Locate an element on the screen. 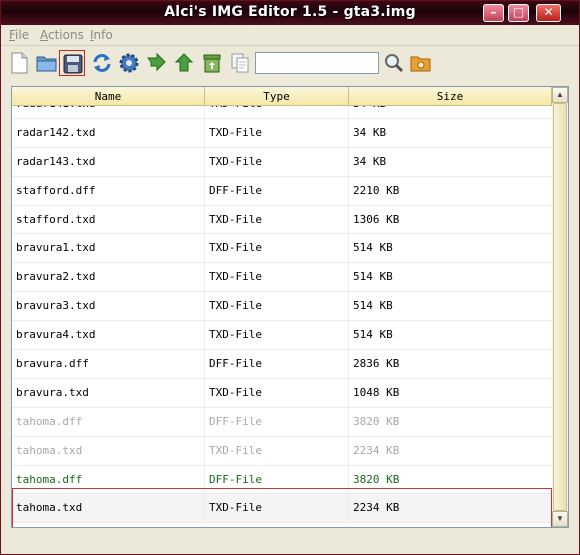  search-icon is located at coordinates (394, 63).